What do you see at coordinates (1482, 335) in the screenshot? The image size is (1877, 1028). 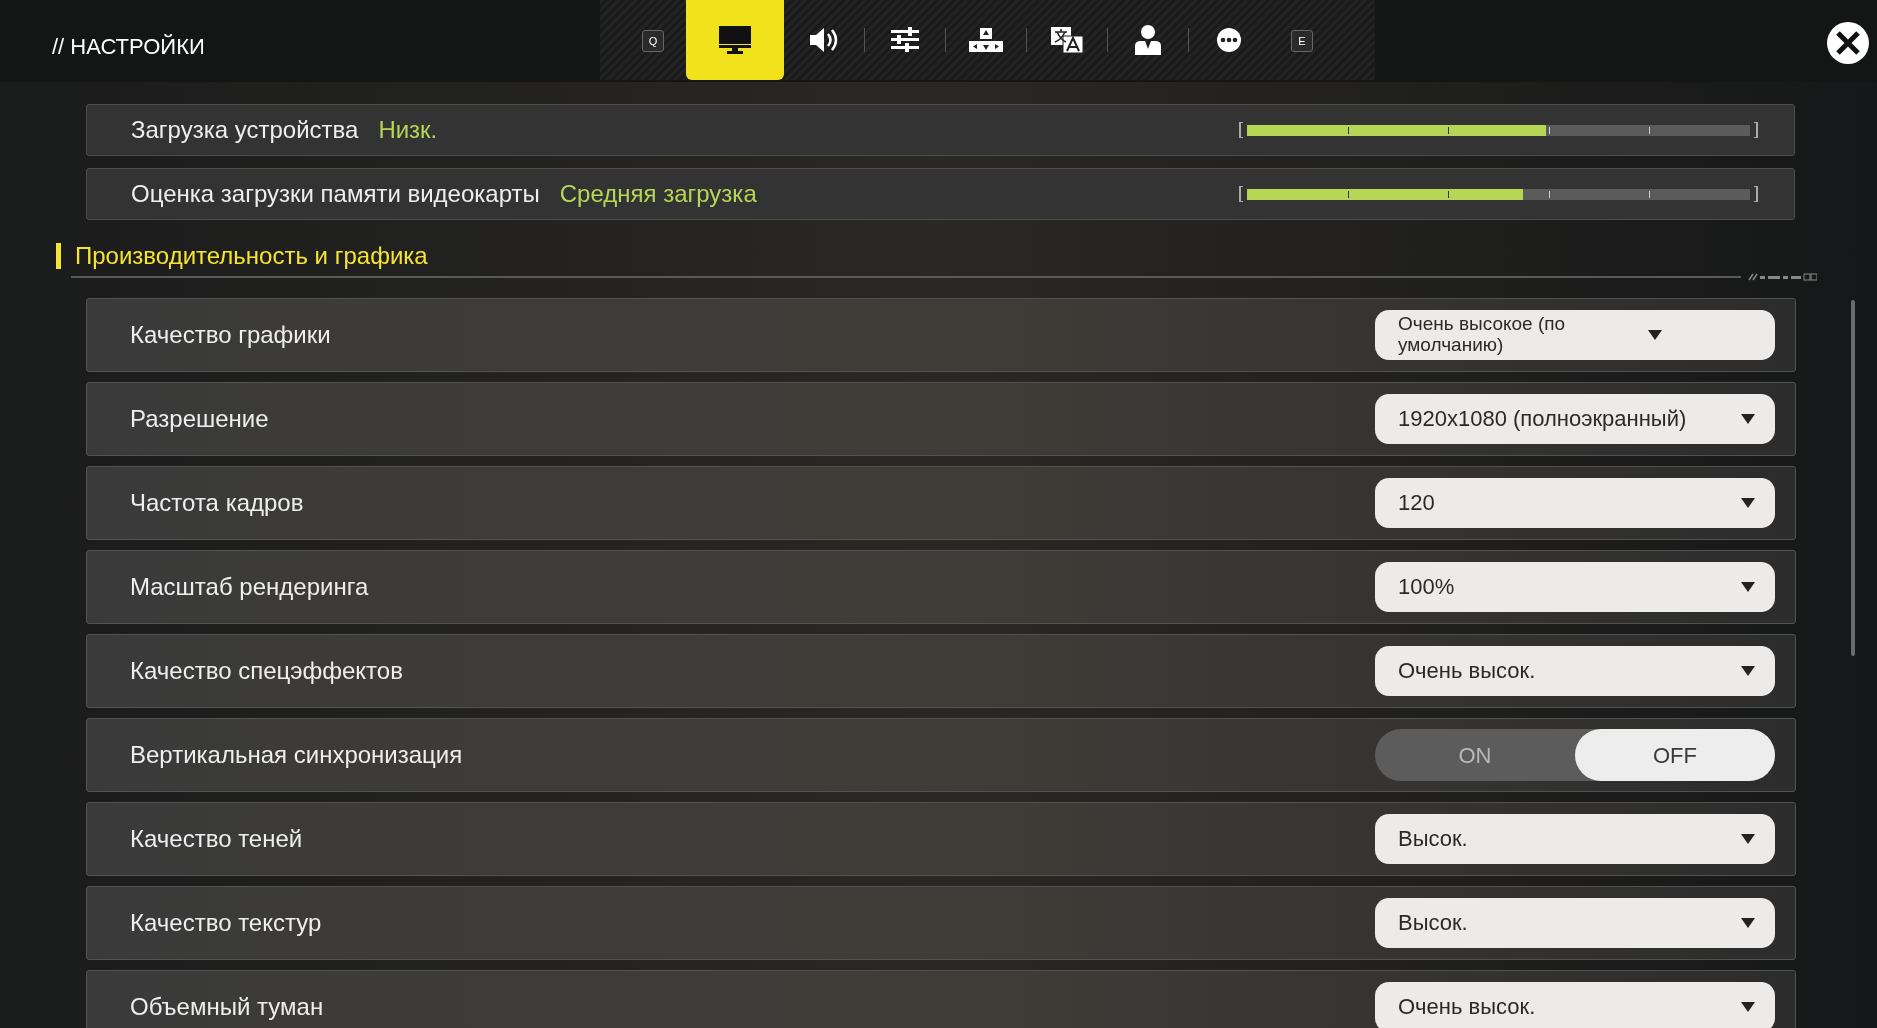 I see `dropdown-value: Очень высокое (по умолчанию)` at bounding box center [1482, 335].